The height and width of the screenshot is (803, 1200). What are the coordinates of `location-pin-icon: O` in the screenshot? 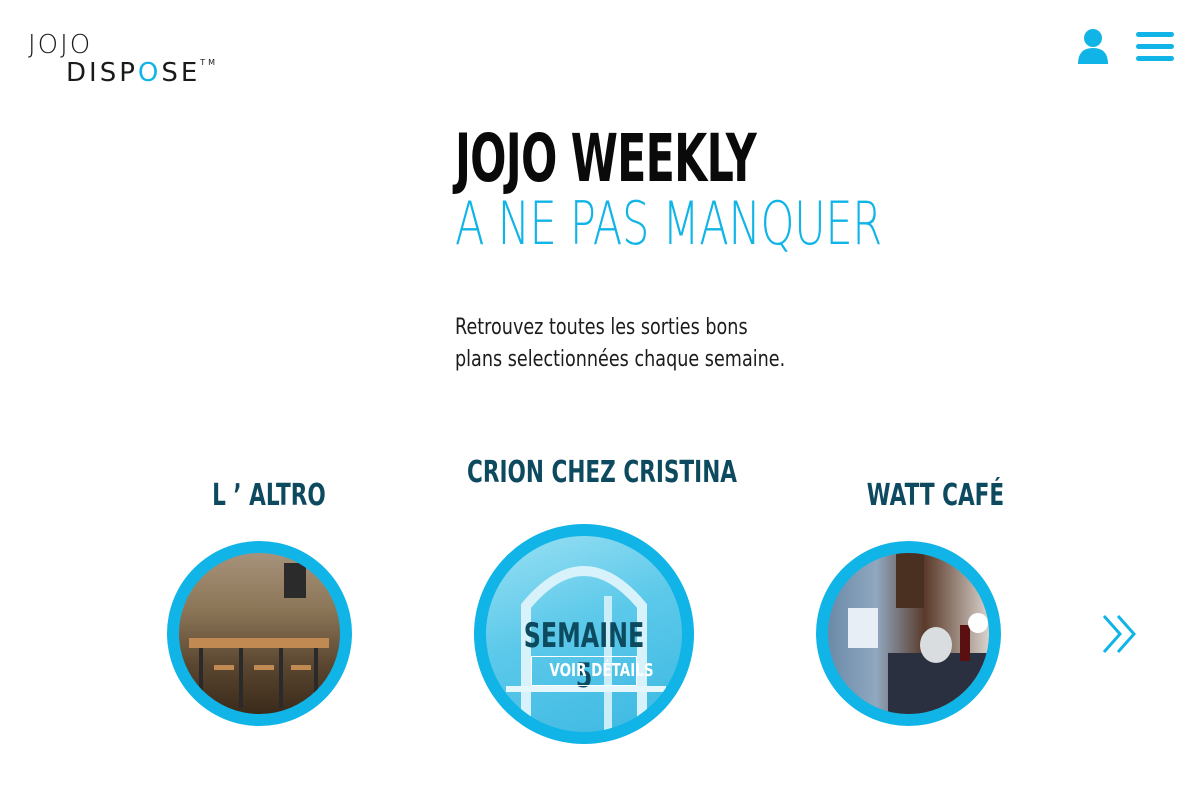 It's located at (149, 73).